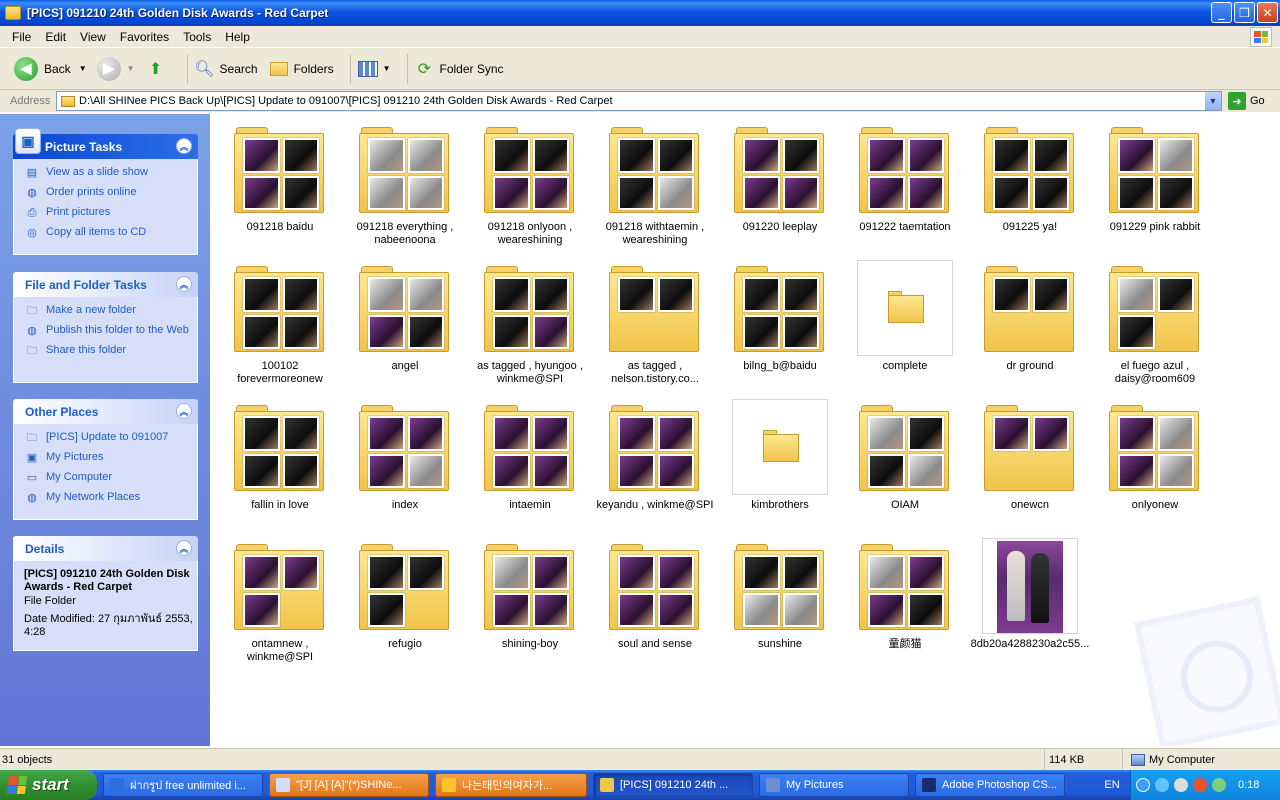  What do you see at coordinates (1162, 785) in the screenshot?
I see `messenger-icon` at bounding box center [1162, 785].